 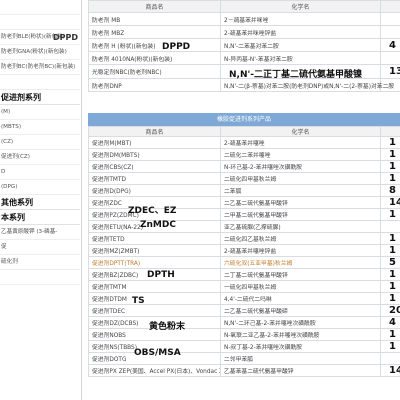 What do you see at coordinates (300, 58) in the screenshot?
I see `chemical-name-cell: N-异丙基-N'-苯基对苯二胺` at bounding box center [300, 58].